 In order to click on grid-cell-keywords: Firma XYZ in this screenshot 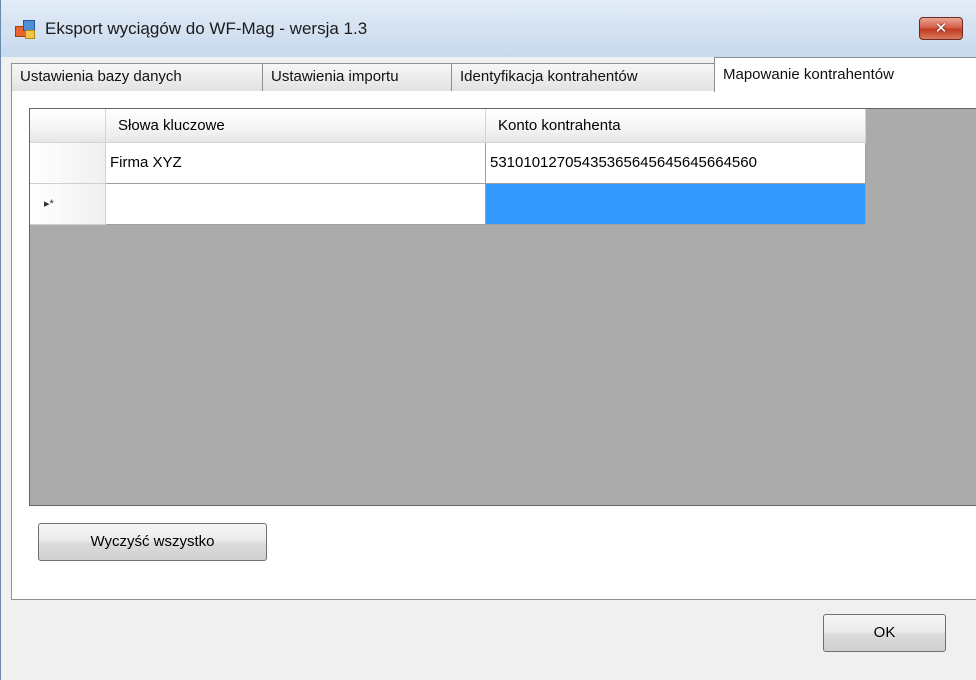, I will do `click(296, 163)`.